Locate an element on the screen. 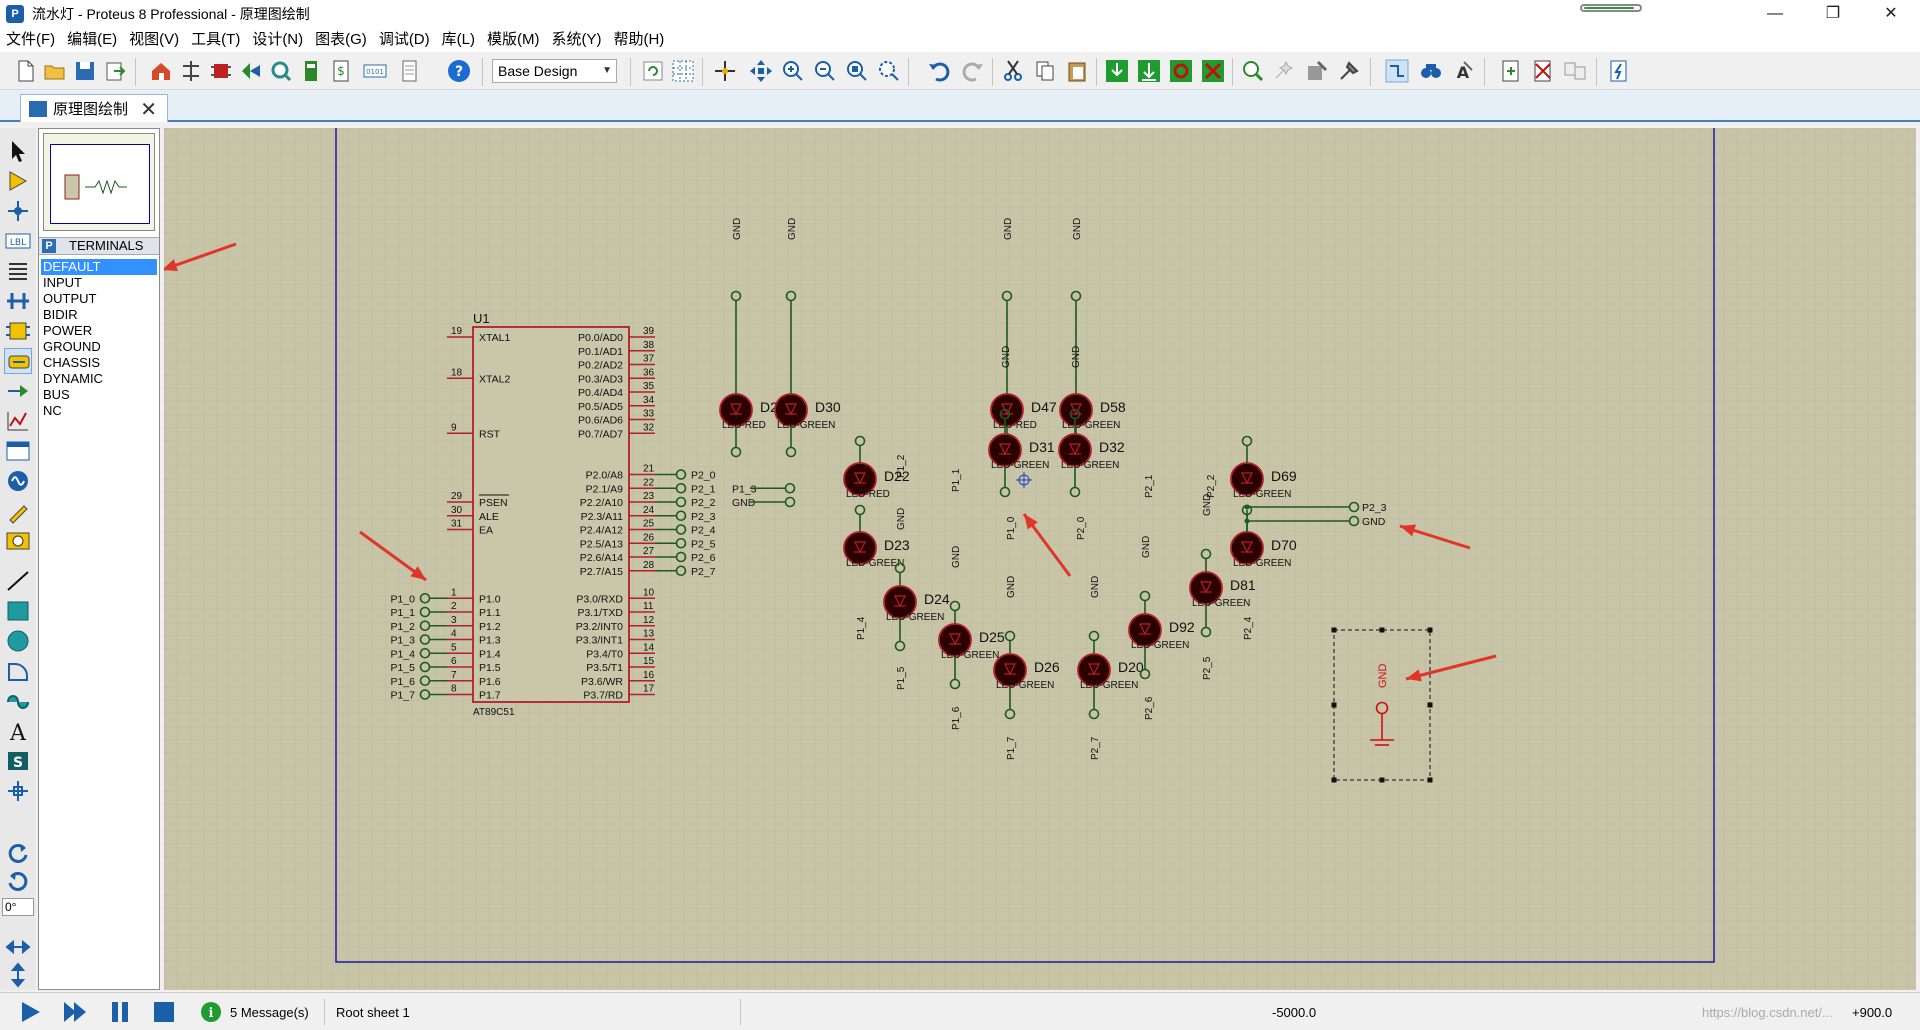 Image resolution: width=1920 pixels, height=1030 pixels. virtual-instruments-icon is located at coordinates (18, 541).